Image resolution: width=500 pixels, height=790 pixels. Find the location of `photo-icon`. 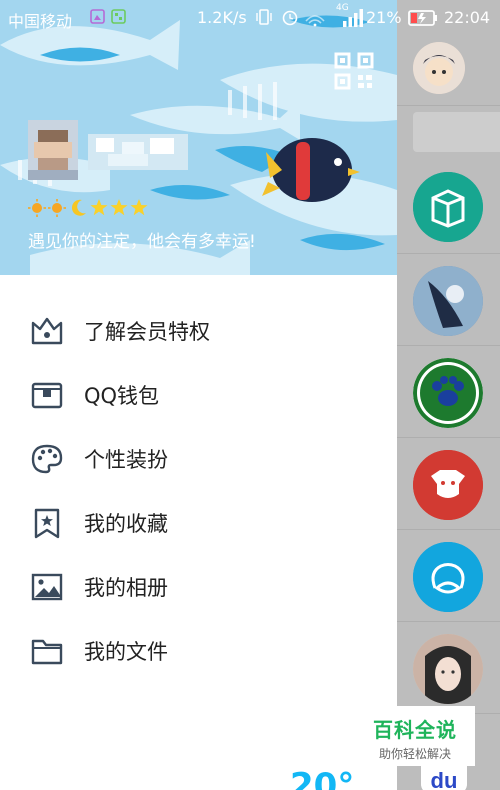

photo-icon is located at coordinates (47, 587).